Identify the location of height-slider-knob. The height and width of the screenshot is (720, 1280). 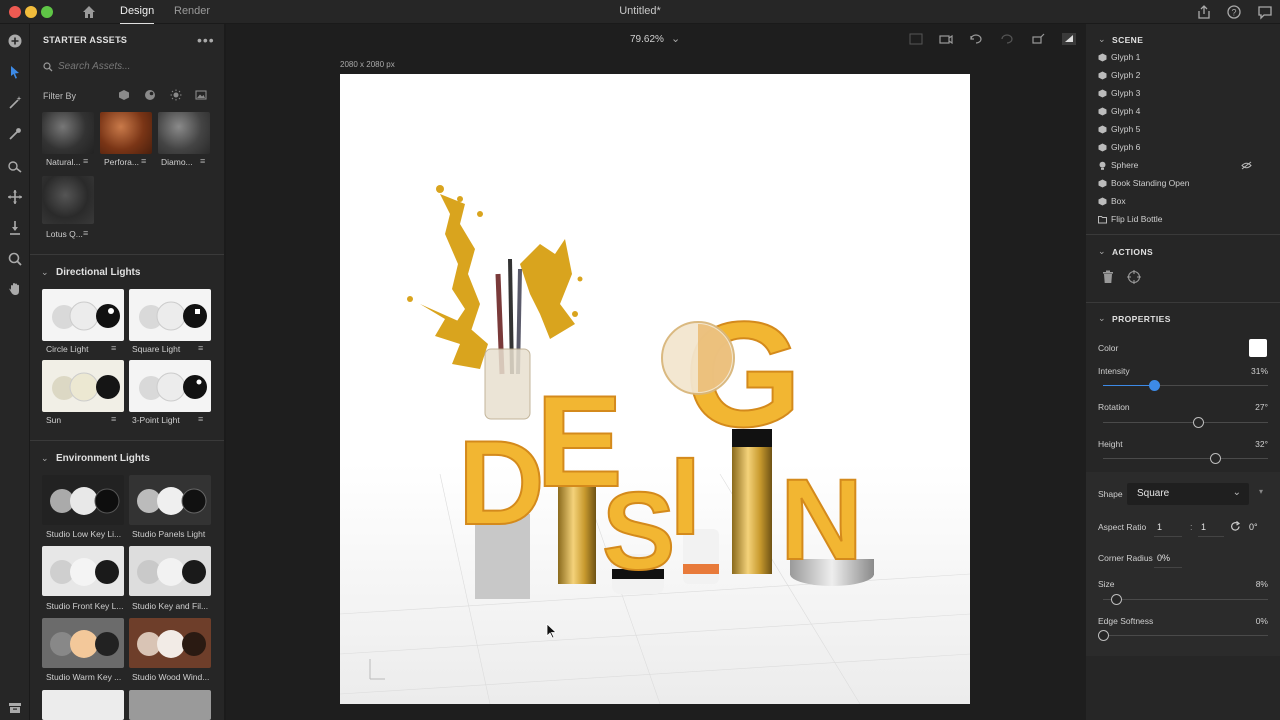
(1215, 458).